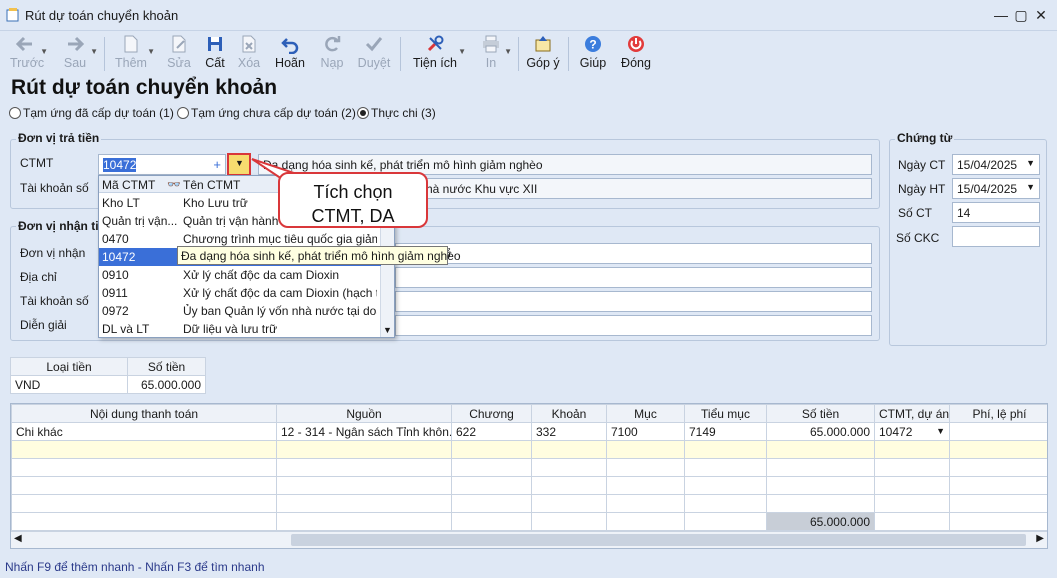  I want to click on print-button: In ▼, so click(495, 53).